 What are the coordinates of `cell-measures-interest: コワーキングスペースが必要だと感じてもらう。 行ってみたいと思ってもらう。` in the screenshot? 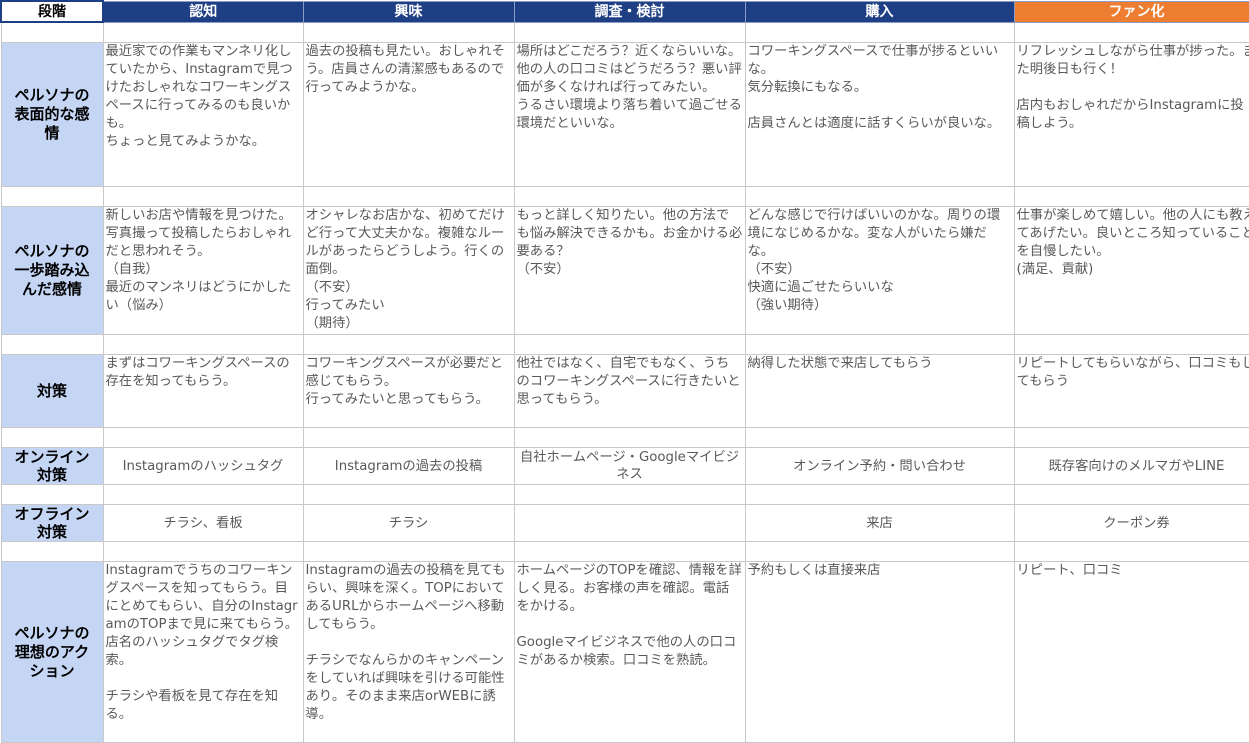 It's located at (408, 391).